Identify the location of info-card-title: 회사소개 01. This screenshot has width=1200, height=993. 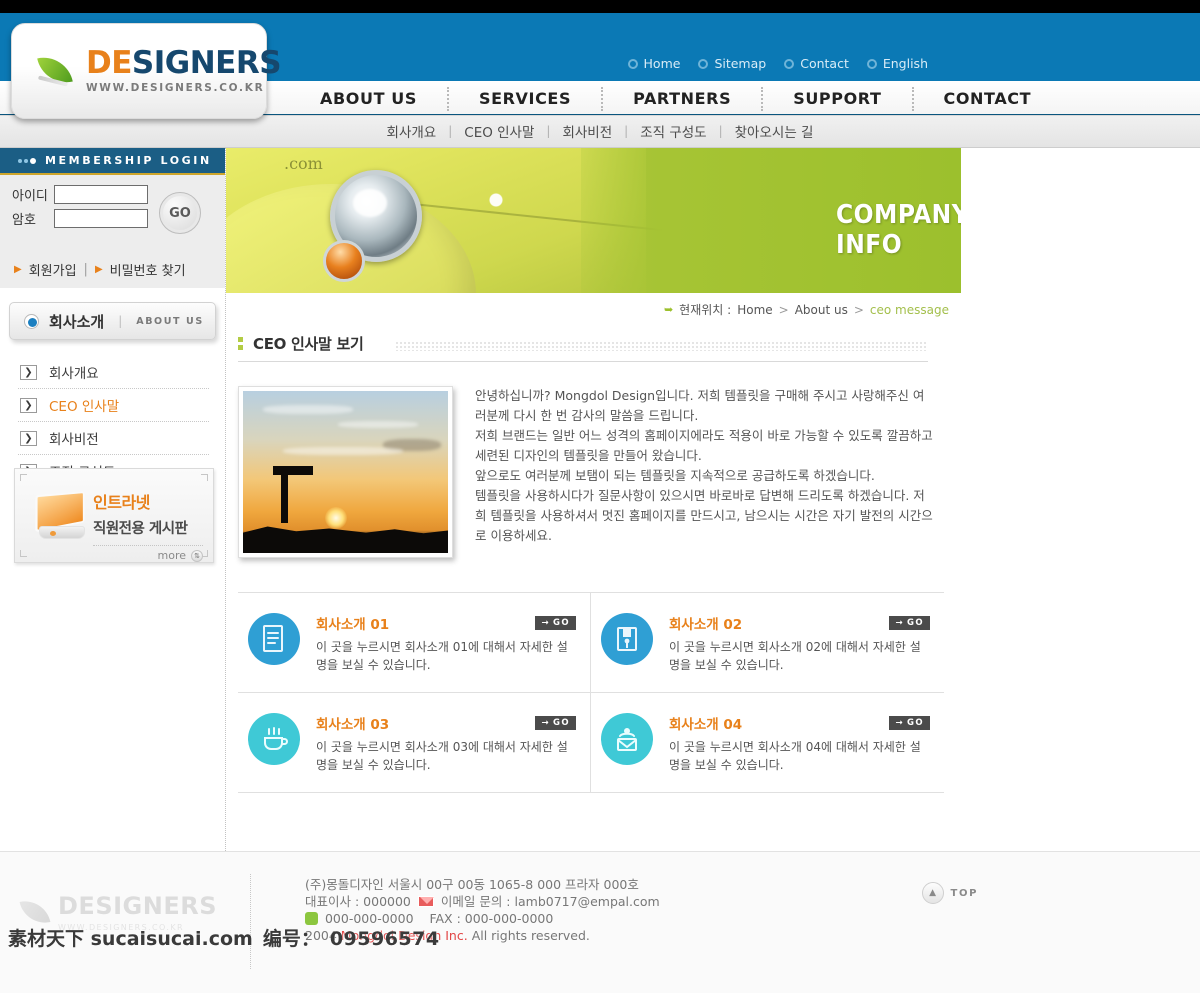
(353, 625).